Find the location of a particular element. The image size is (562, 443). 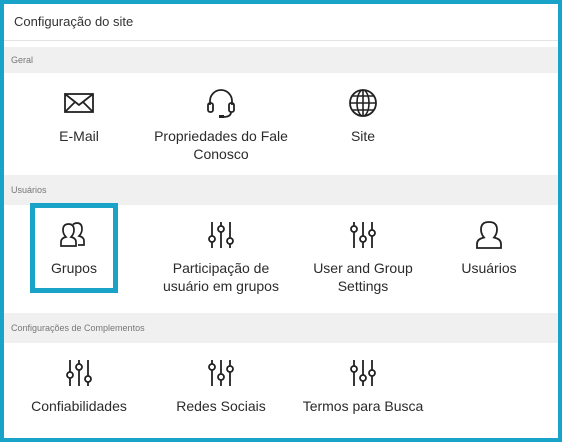

tile-group-membership: Participação de usuário em grupos is located at coordinates (221, 257).